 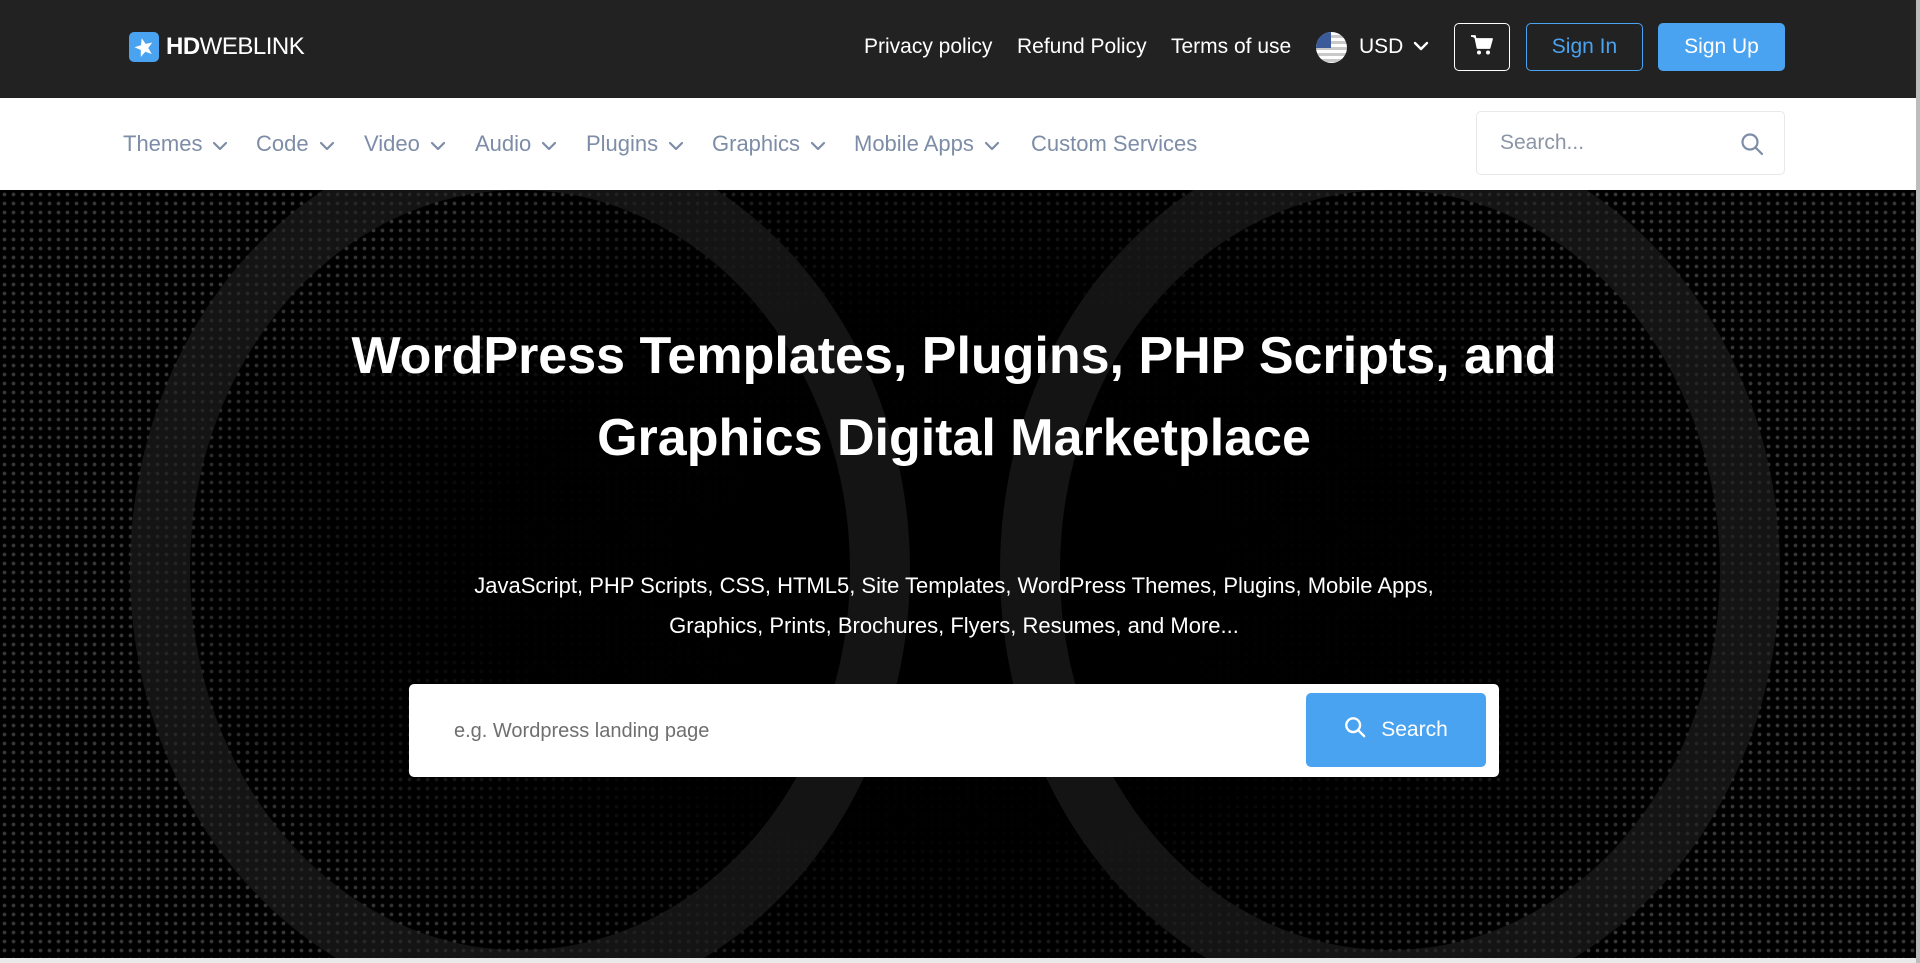 What do you see at coordinates (1721, 47) in the screenshot?
I see `sign-up-button: Sign Up` at bounding box center [1721, 47].